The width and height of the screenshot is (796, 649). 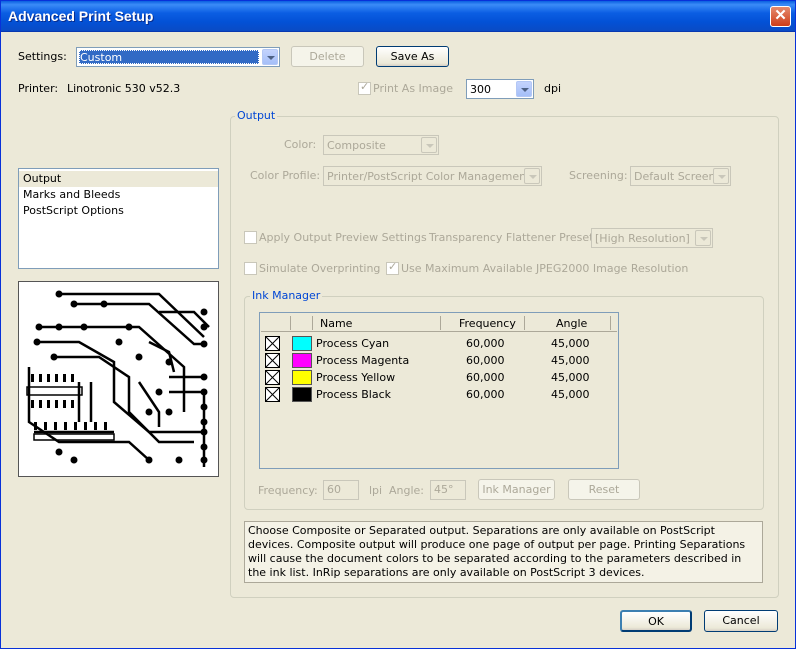 What do you see at coordinates (598, 175) in the screenshot?
I see `screening-label: Screening:` at bounding box center [598, 175].